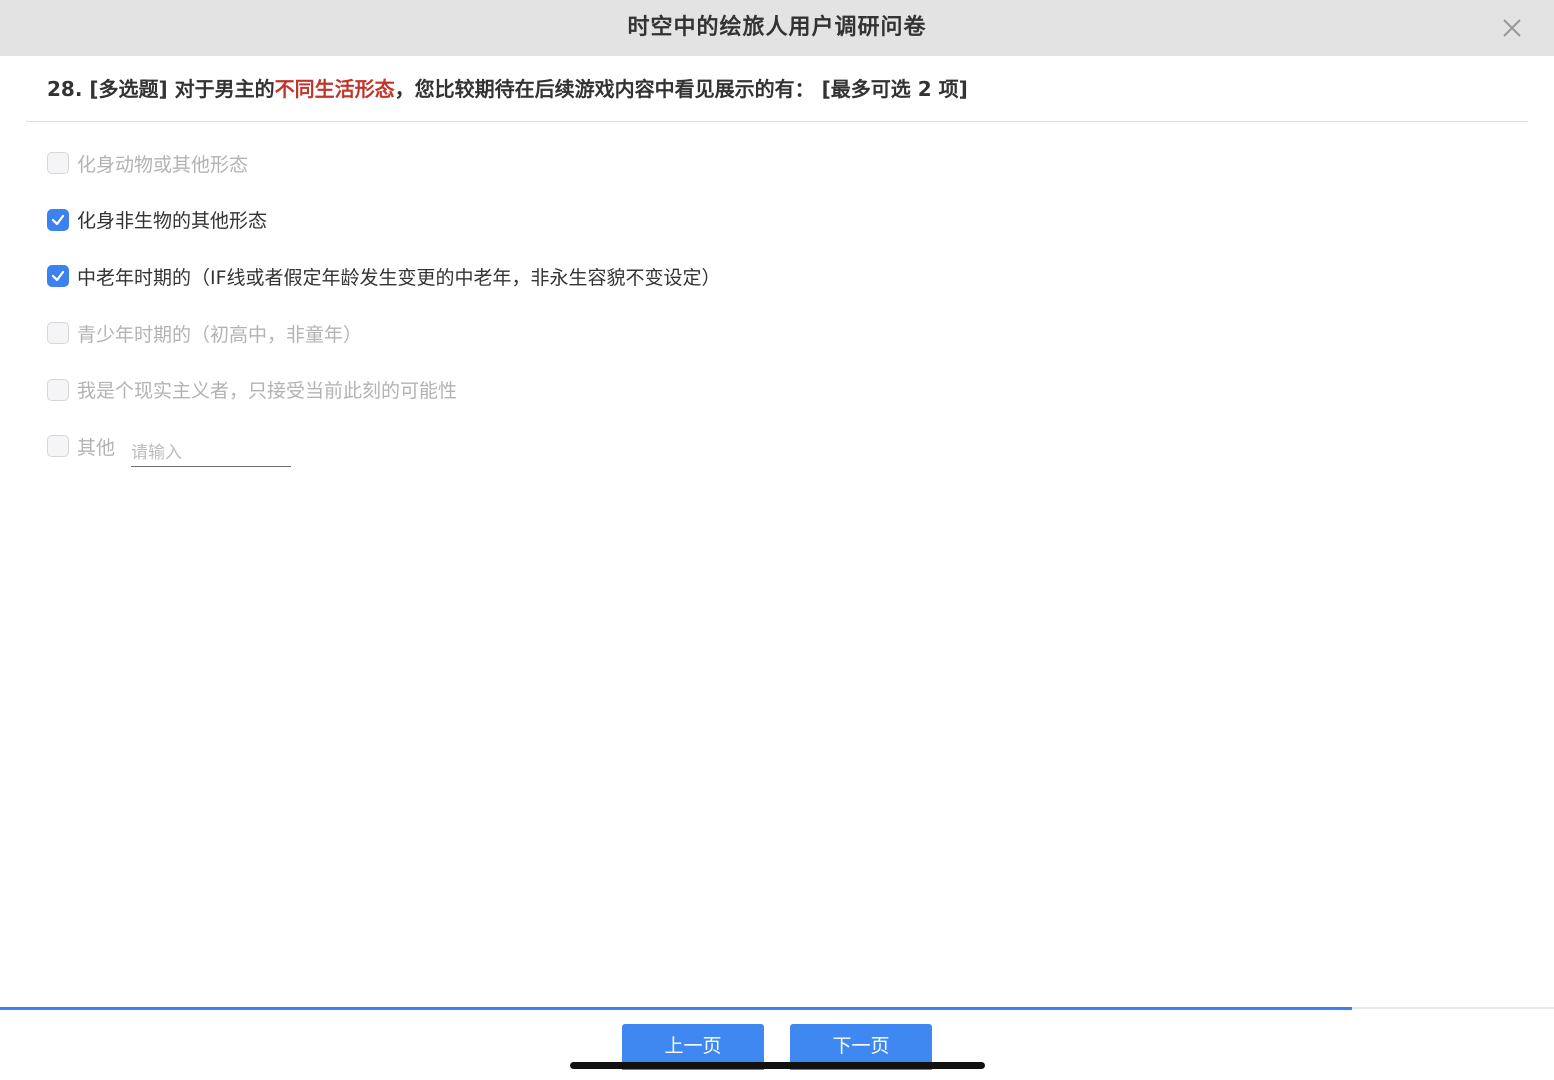 Image resolution: width=1554 pixels, height=1080 pixels. Describe the element at coordinates (747, 220) in the screenshot. I see `option-item: 化身非生物的其他形态` at that location.